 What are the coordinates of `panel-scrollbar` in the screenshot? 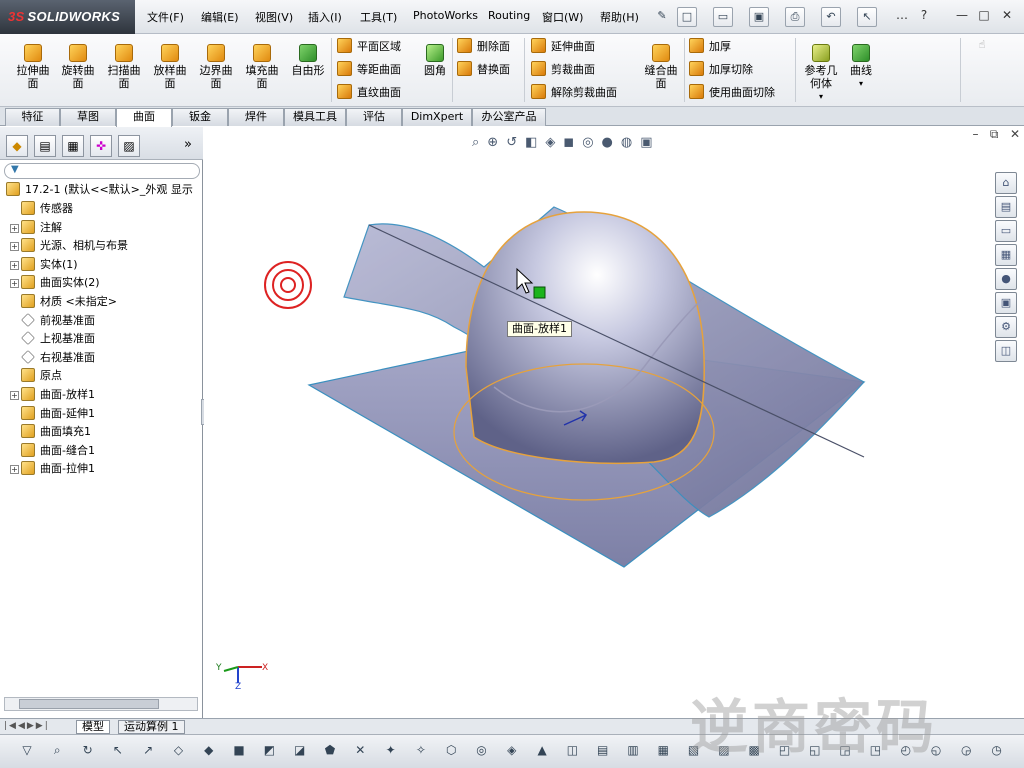 It's located at (101, 704).